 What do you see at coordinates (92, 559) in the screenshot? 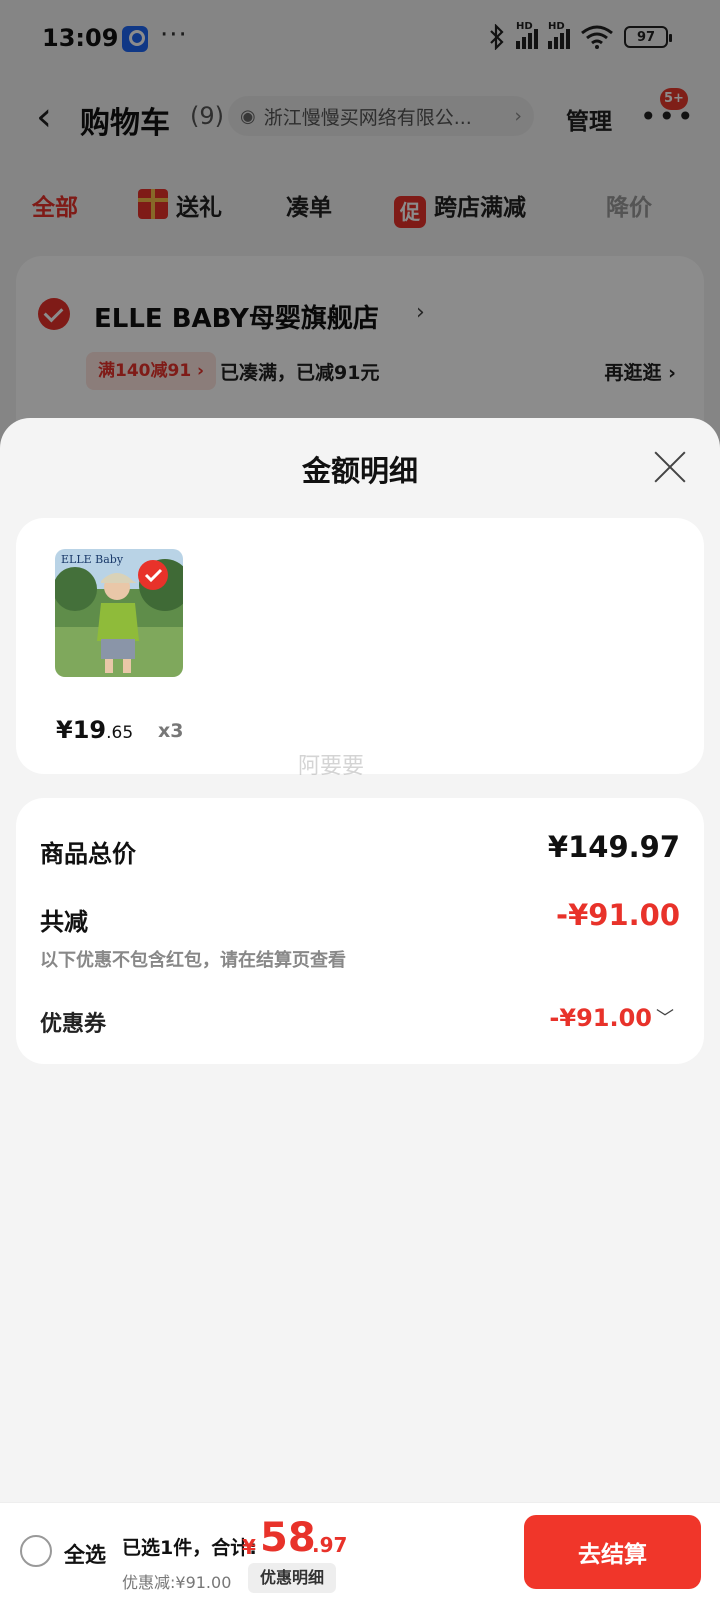
I see `svg-text: ELLE Baby` at bounding box center [92, 559].